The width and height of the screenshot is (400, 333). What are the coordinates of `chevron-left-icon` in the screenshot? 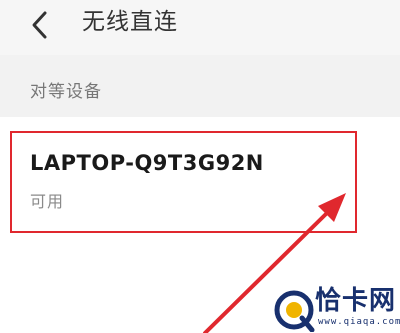 It's located at (39, 25).